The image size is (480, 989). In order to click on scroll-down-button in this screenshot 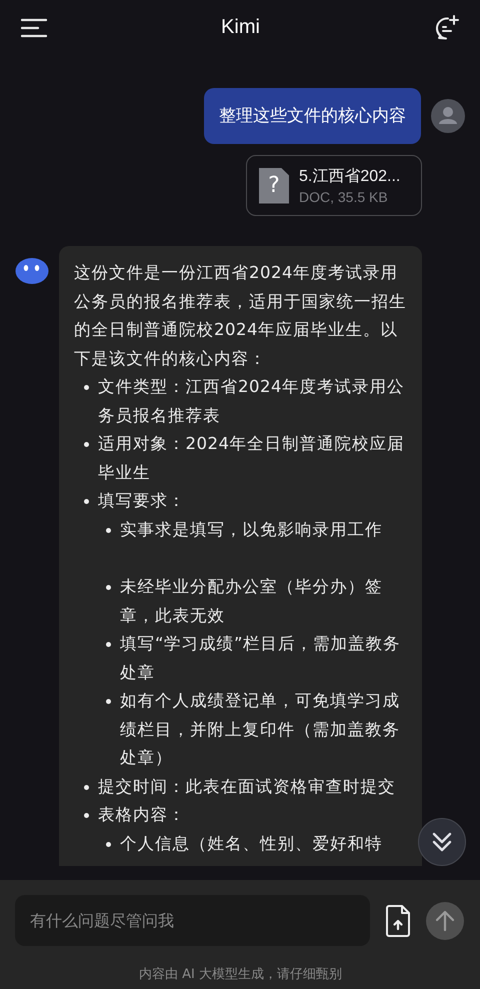, I will do `click(442, 842)`.